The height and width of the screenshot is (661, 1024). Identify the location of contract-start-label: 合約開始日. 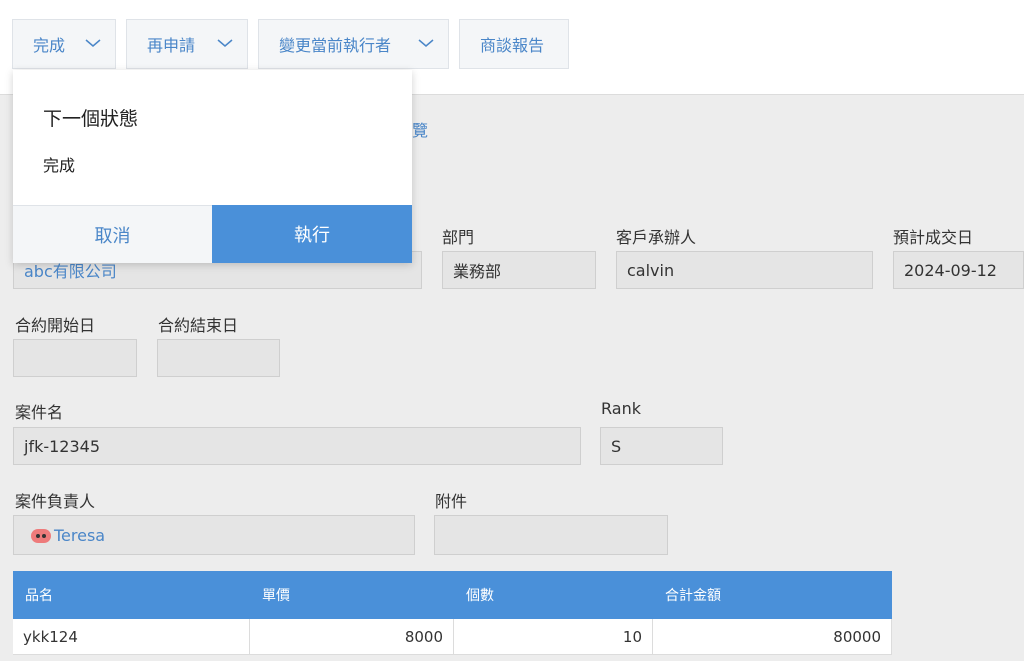
(55, 325).